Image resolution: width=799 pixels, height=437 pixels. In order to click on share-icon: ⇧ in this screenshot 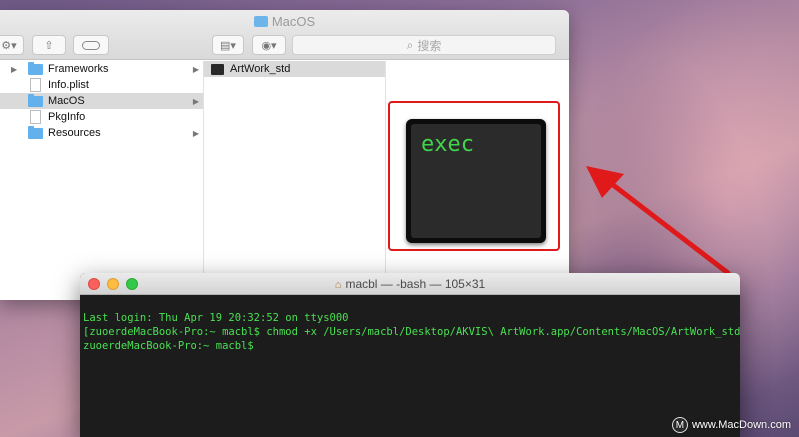, I will do `click(49, 45)`.